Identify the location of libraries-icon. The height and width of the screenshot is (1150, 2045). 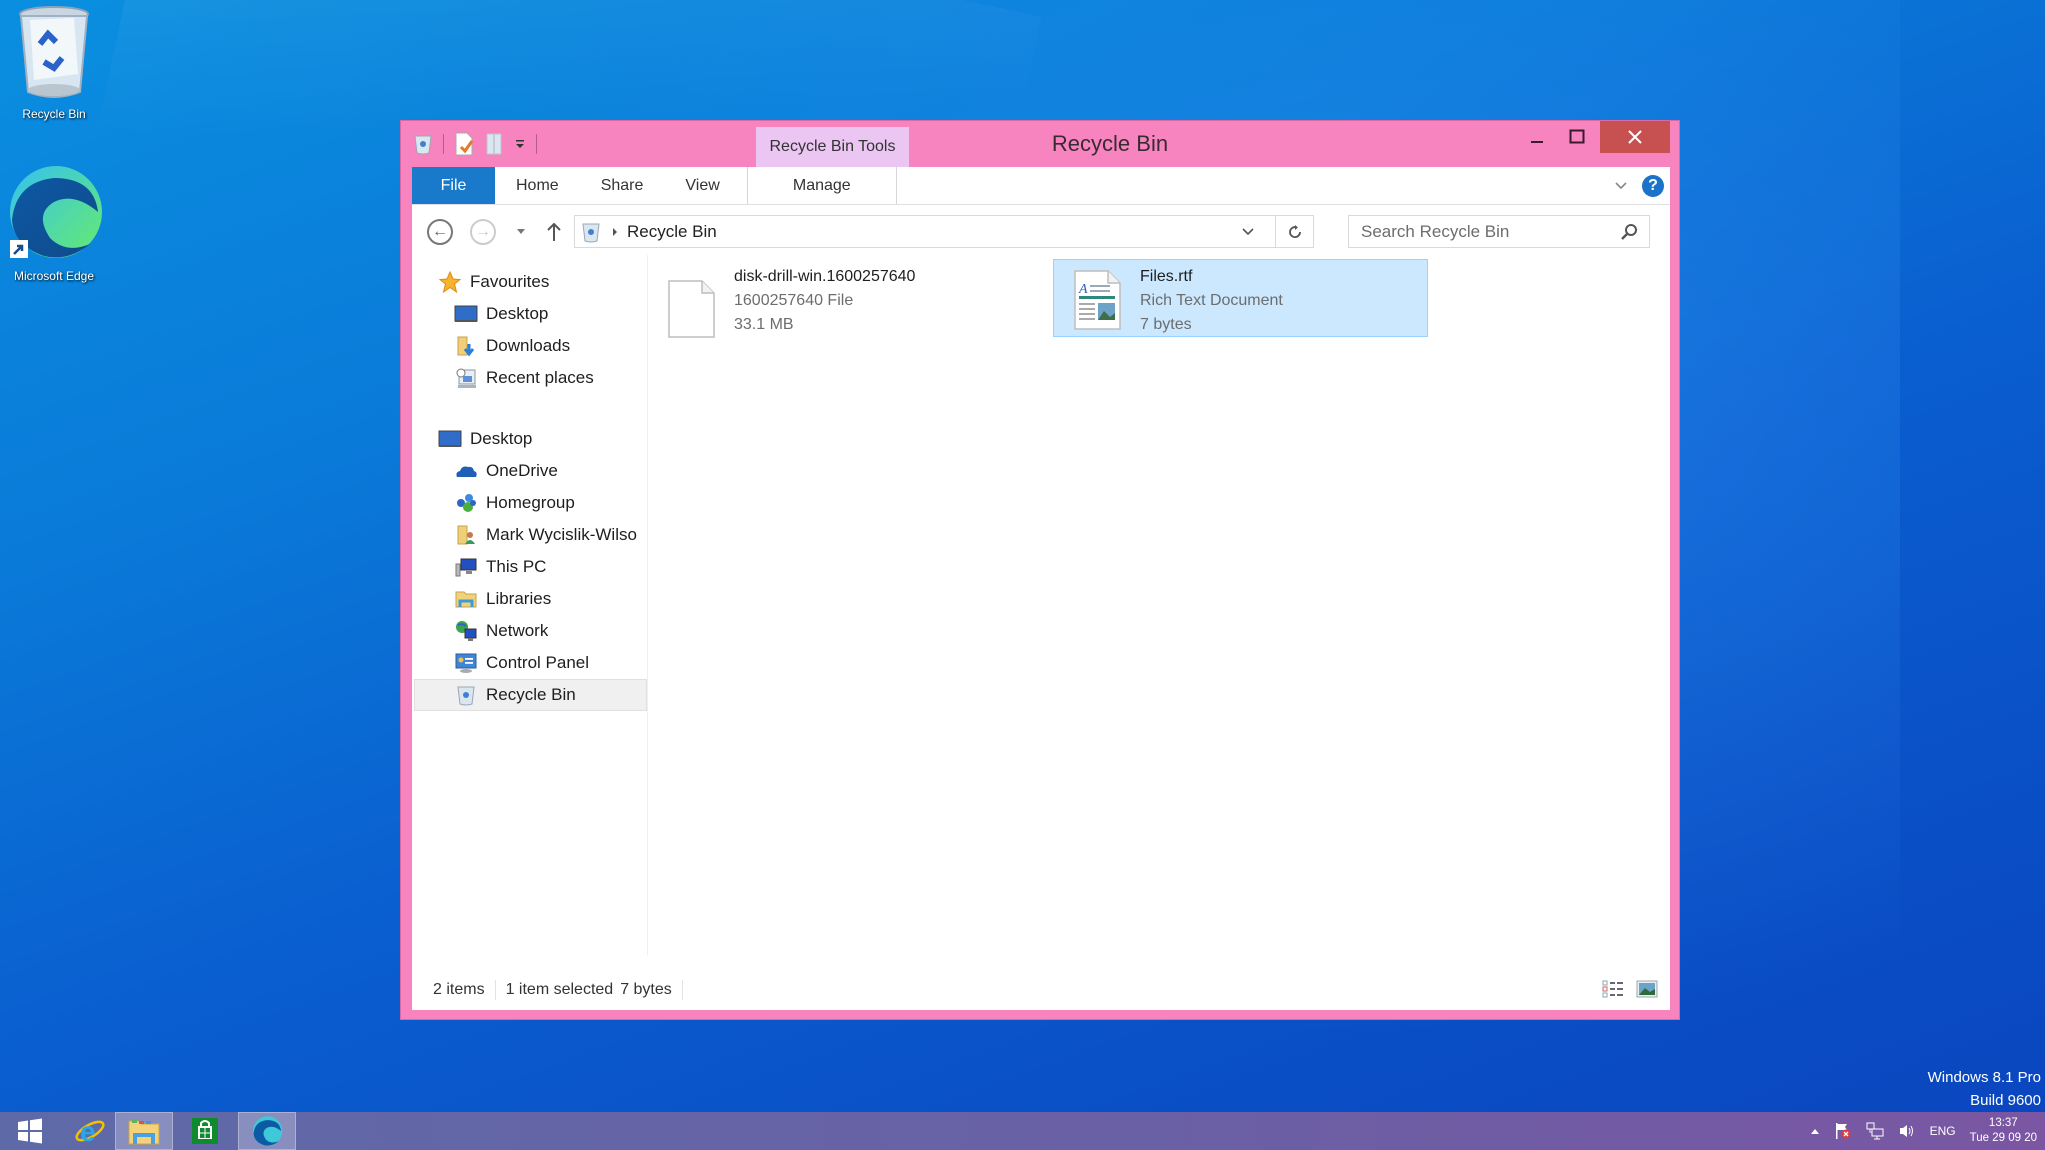
(466, 599).